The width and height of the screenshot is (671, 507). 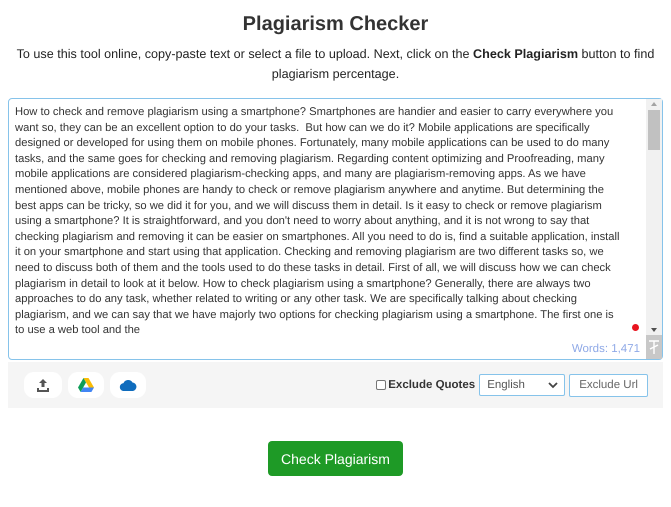 What do you see at coordinates (522, 385) in the screenshot?
I see `language-dropdown: English` at bounding box center [522, 385].